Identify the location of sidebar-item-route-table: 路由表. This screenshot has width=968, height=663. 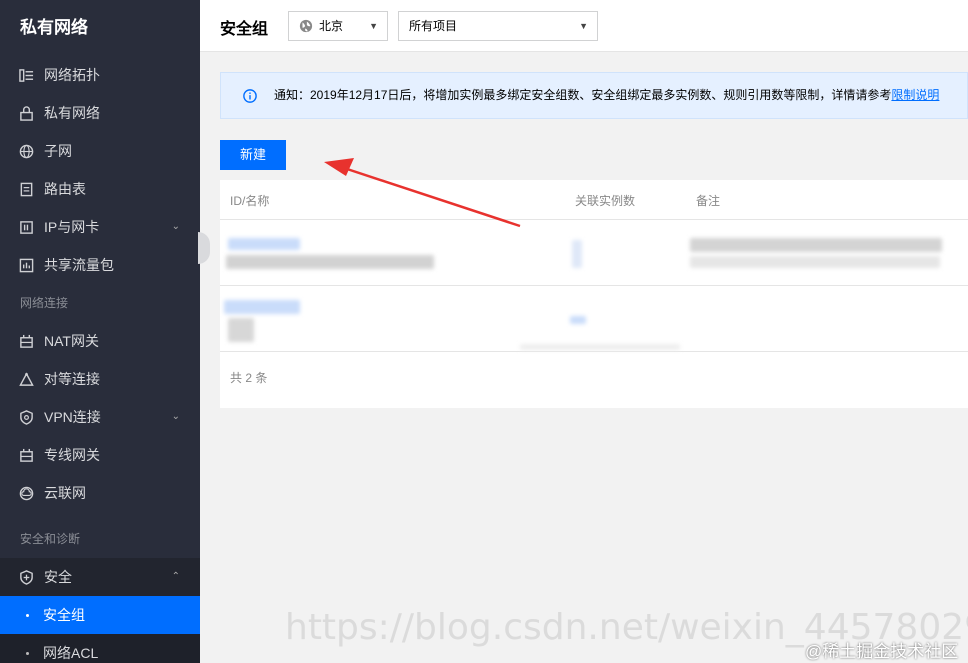
(100, 189).